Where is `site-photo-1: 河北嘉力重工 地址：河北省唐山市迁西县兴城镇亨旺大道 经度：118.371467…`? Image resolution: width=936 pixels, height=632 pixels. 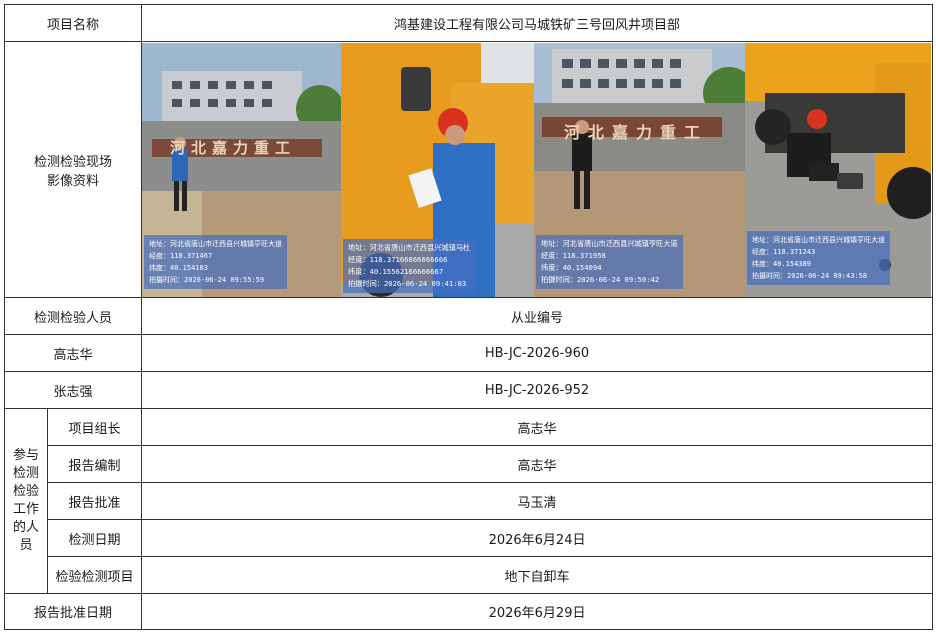 site-photo-1: 河北嘉力重工 地址：河北省唐山市迁西县兴城镇亨旺大道 经度：118.371467… is located at coordinates (242, 169).